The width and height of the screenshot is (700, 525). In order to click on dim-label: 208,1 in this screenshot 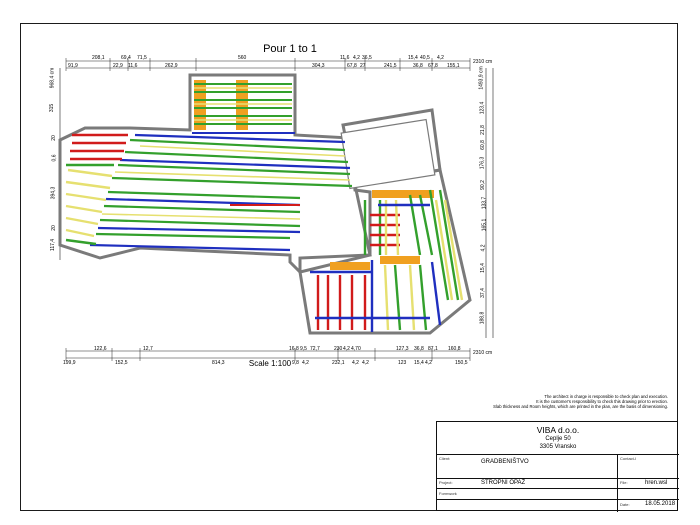, I will do `click(98, 58)`.